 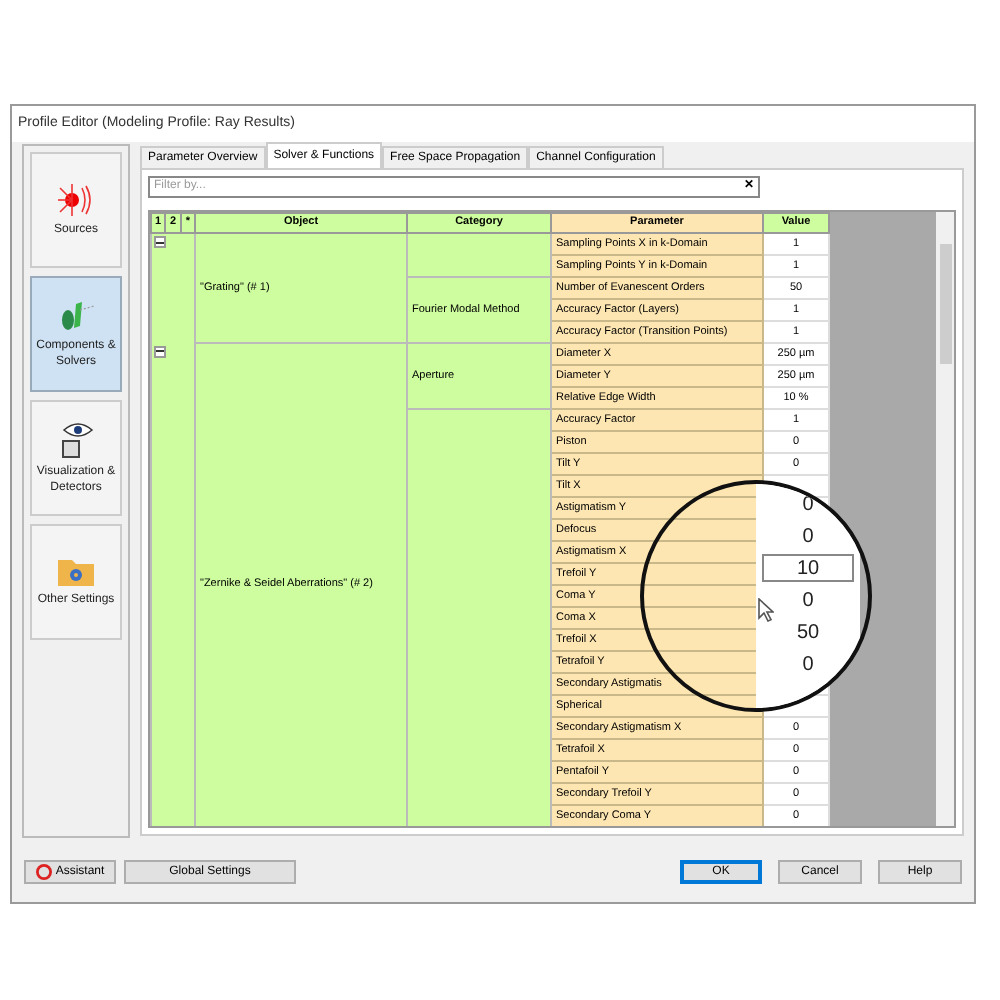 What do you see at coordinates (808, 568) in the screenshot?
I see `value-input-field: 10` at bounding box center [808, 568].